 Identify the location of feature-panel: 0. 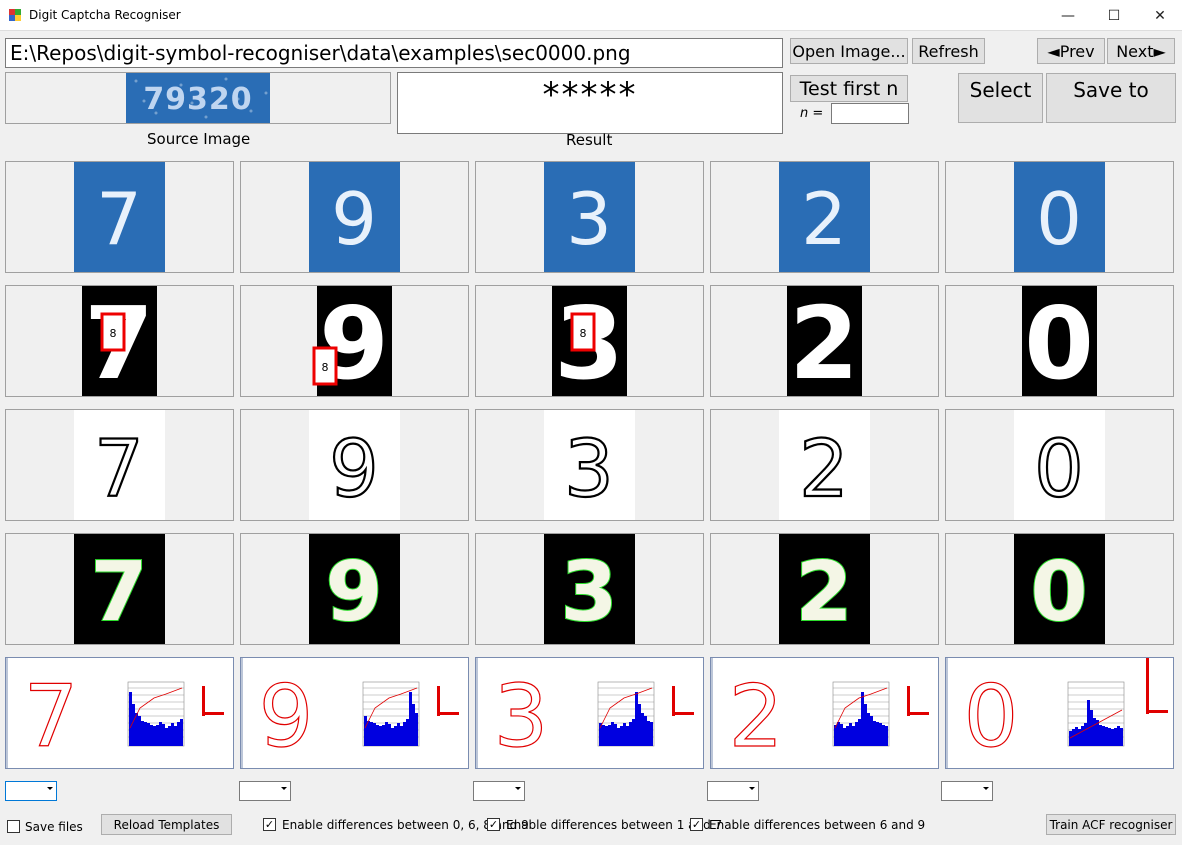
(1059, 713).